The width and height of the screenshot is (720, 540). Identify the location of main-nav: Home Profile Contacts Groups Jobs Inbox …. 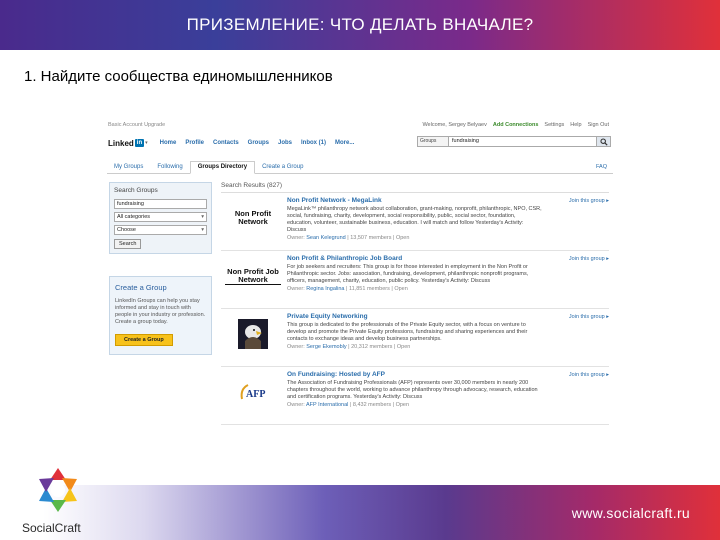
(257, 143).